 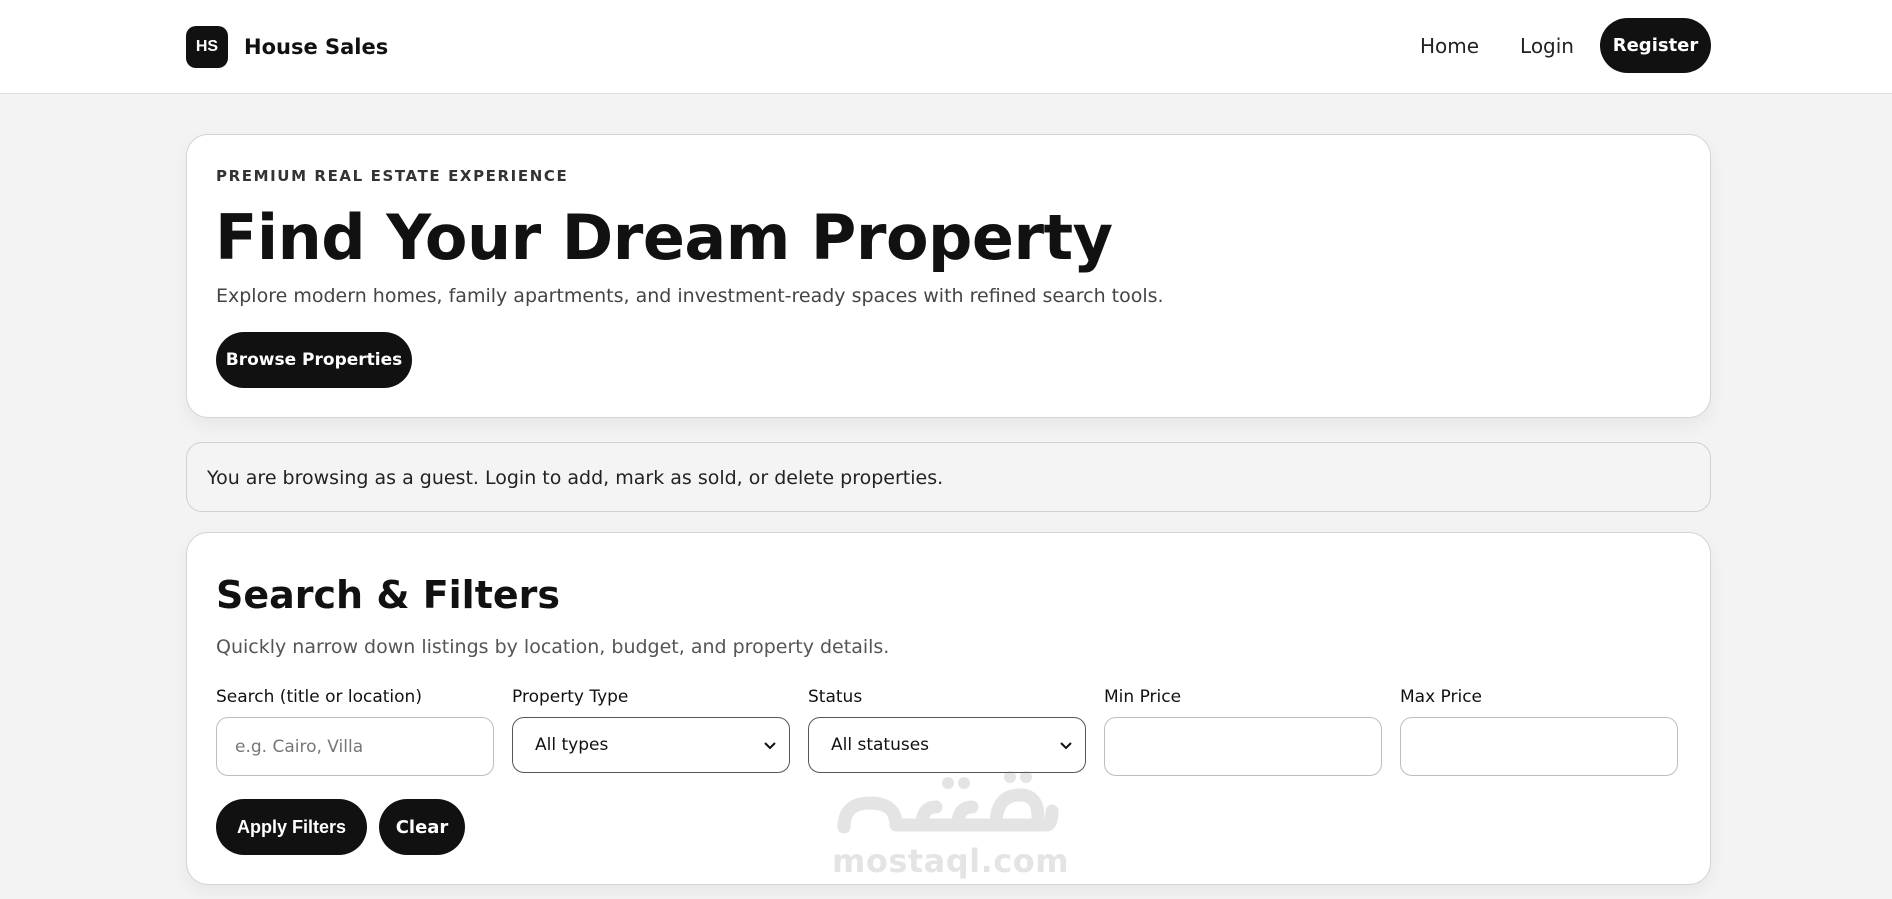 What do you see at coordinates (1441, 697) in the screenshot?
I see `max-price-label: Max Price` at bounding box center [1441, 697].